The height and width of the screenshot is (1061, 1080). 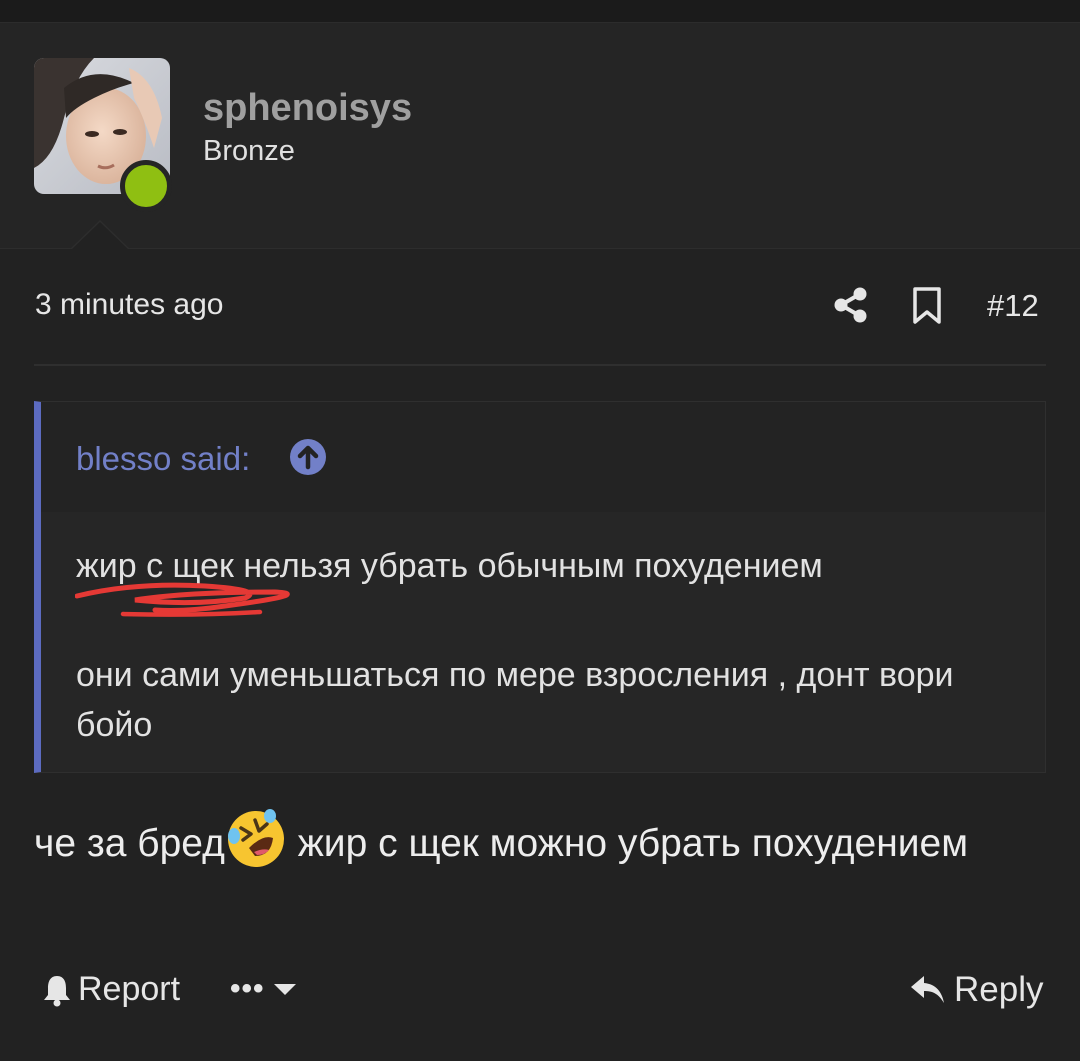 I want to click on avatar, so click(x=103, y=135).